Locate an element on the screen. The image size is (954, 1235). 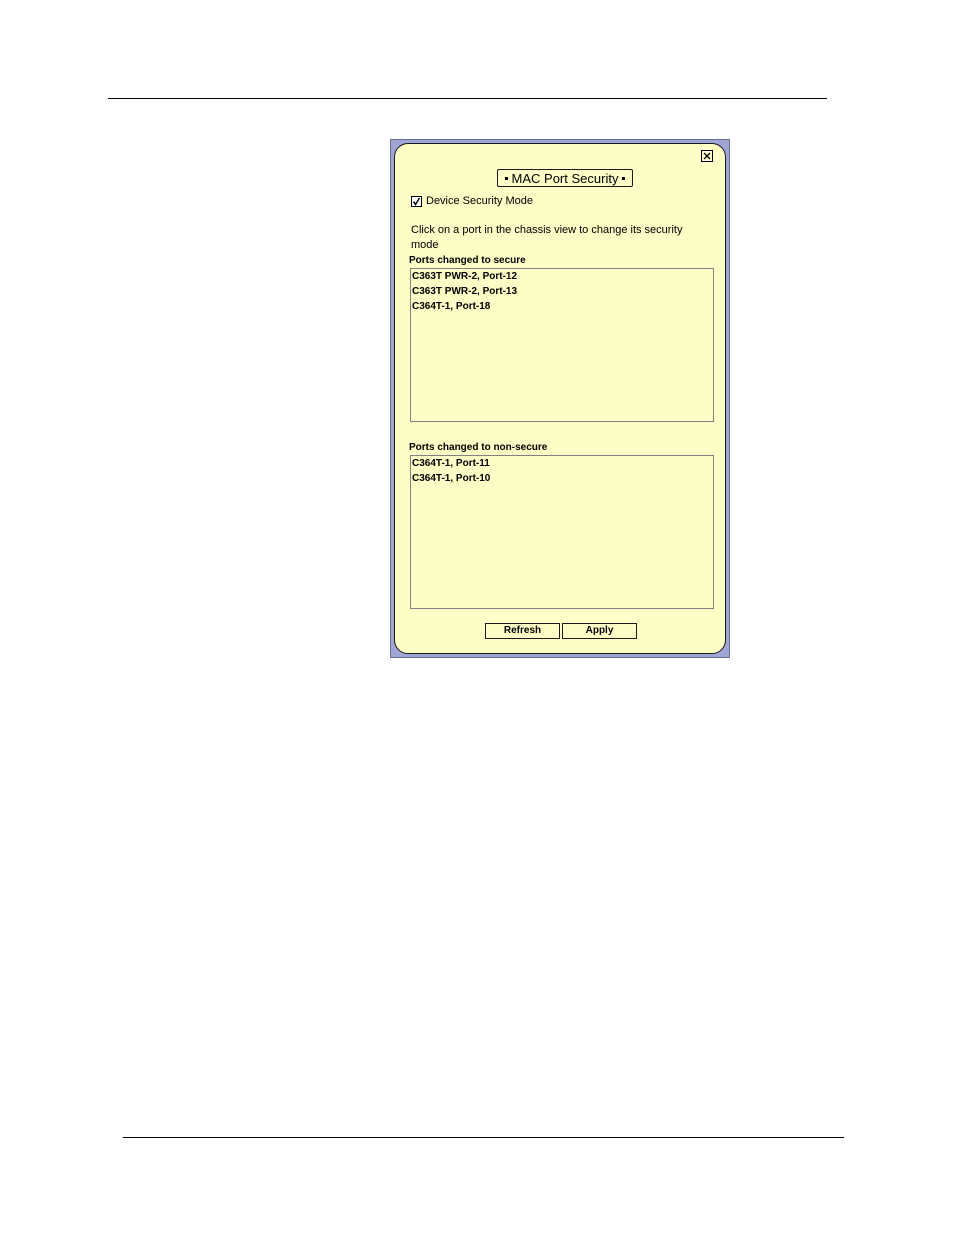
title-bullet-right is located at coordinates (624, 178).